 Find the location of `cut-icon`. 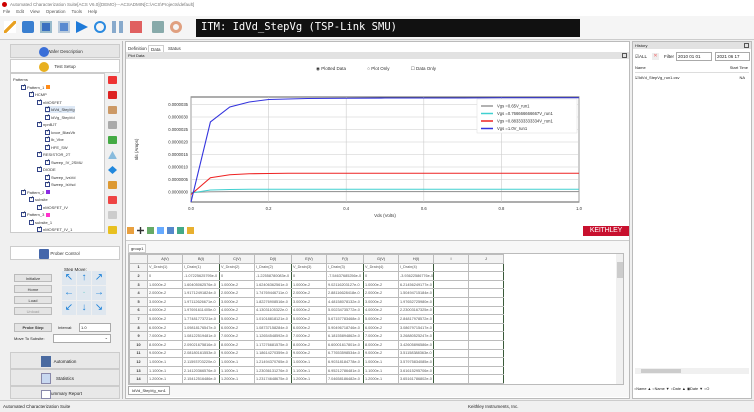

cut-icon is located at coordinates (112, 230).